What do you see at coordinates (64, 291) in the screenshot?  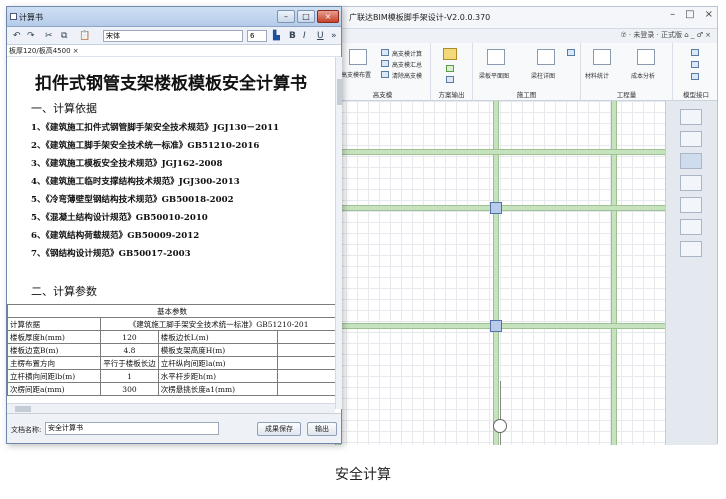 I see `section-heading: 二、计算参数` at bounding box center [64, 291].